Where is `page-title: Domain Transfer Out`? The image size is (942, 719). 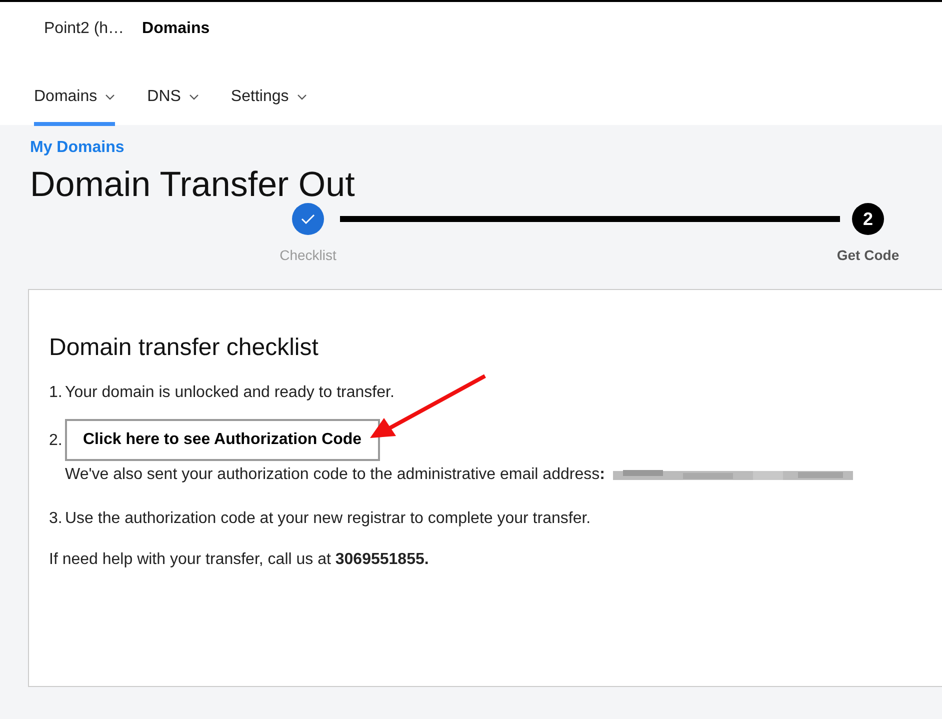 page-title: Domain Transfer Out is located at coordinates (192, 185).